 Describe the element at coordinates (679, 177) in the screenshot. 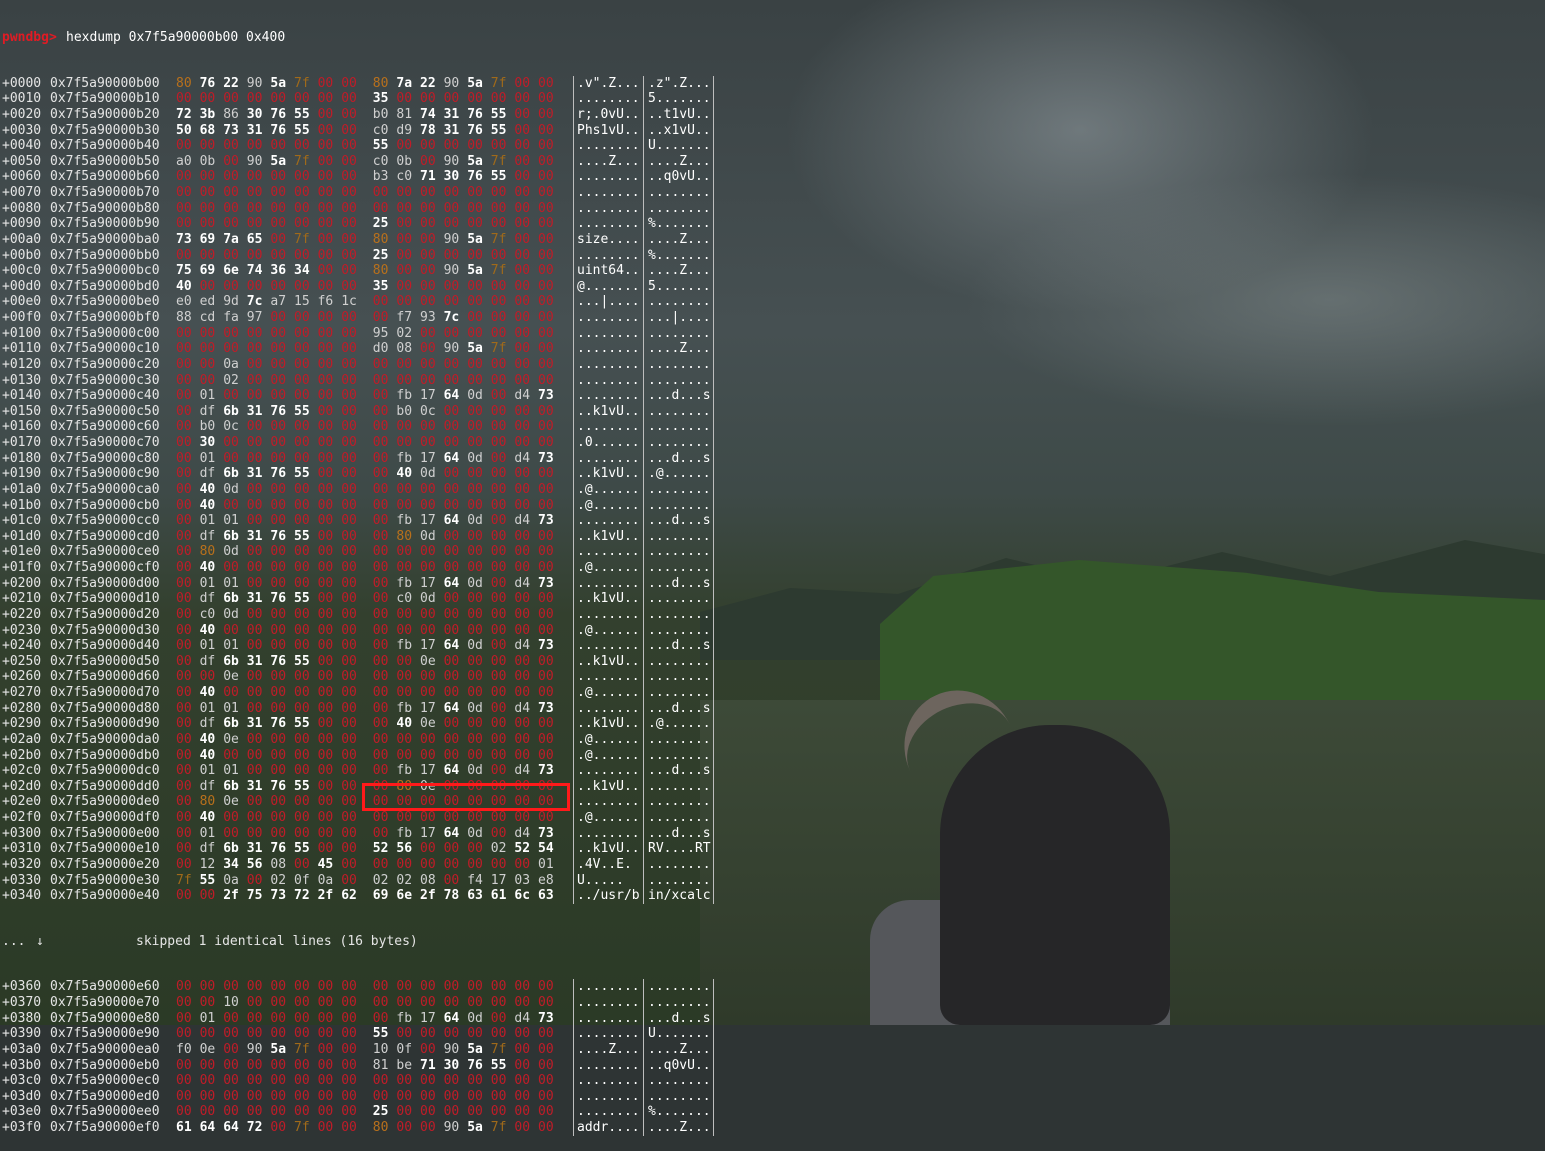

I see `ascii-column-right: ..q0vU..` at that location.